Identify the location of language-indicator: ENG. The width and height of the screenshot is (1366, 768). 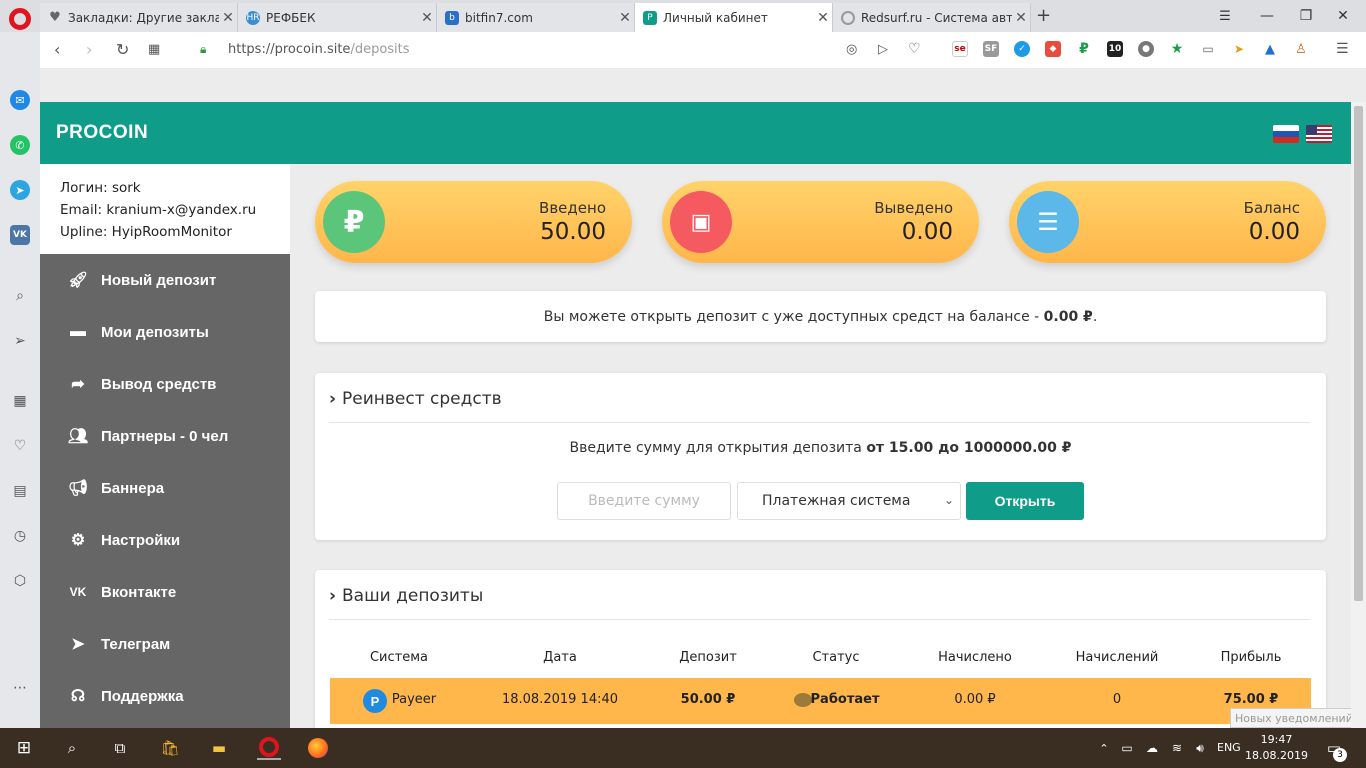
(1229, 747).